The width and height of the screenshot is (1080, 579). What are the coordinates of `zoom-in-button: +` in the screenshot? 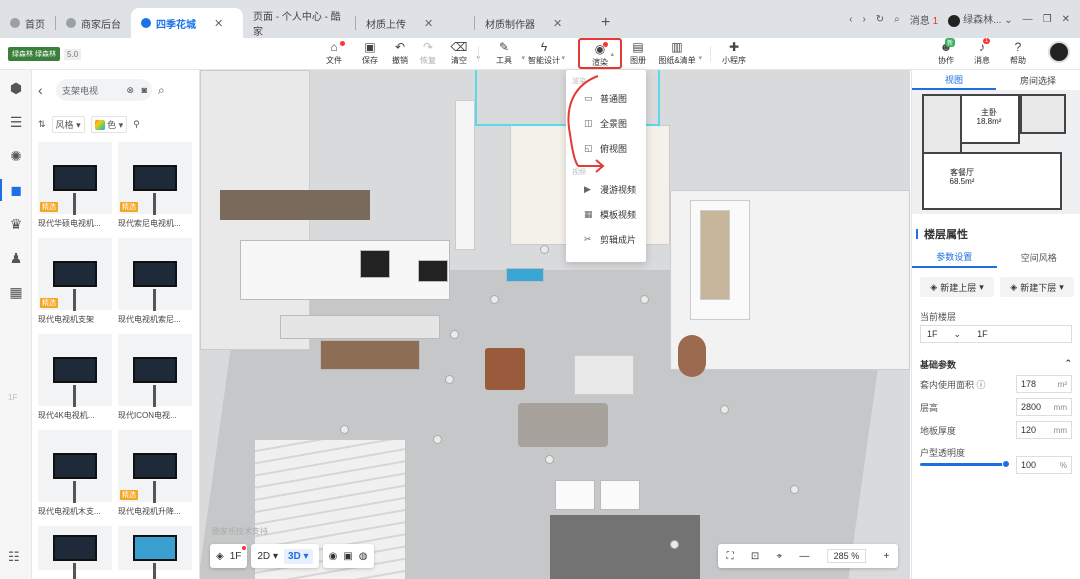 It's located at (886, 556).